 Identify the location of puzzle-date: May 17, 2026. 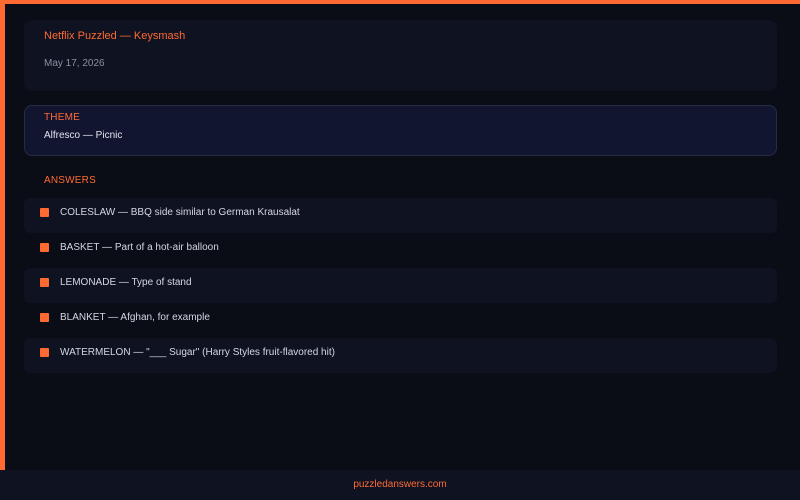
(74, 63).